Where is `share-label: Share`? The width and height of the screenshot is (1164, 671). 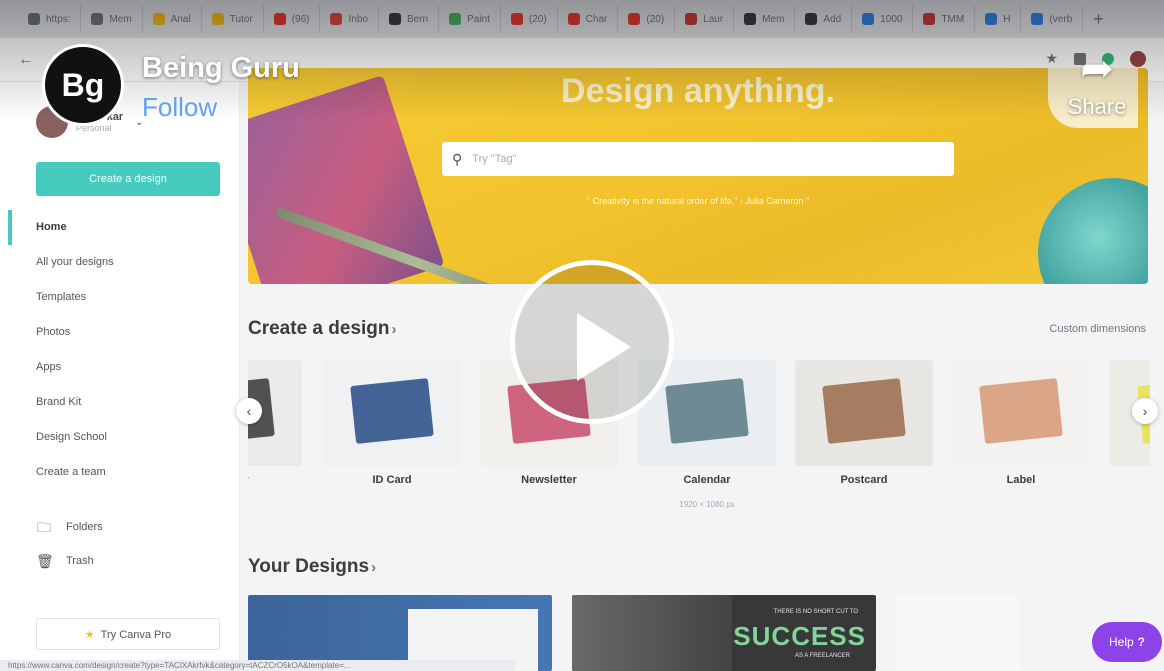
share-label: Share is located at coordinates (1097, 106).